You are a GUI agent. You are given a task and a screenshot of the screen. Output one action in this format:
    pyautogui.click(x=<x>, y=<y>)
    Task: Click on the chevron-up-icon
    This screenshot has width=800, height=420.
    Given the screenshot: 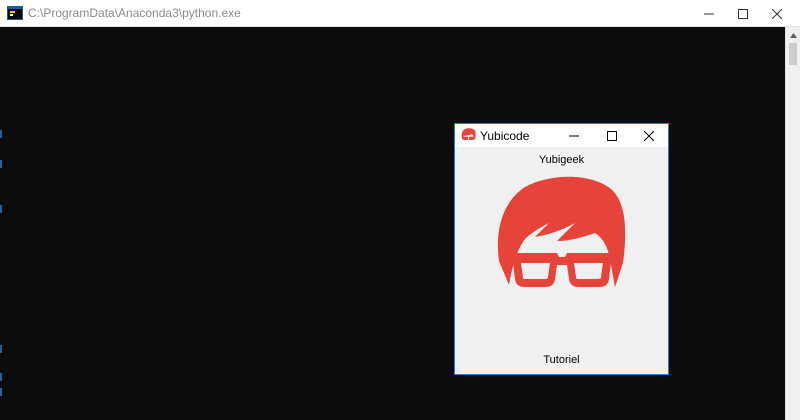 What is the action you would take?
    pyautogui.click(x=793, y=35)
    